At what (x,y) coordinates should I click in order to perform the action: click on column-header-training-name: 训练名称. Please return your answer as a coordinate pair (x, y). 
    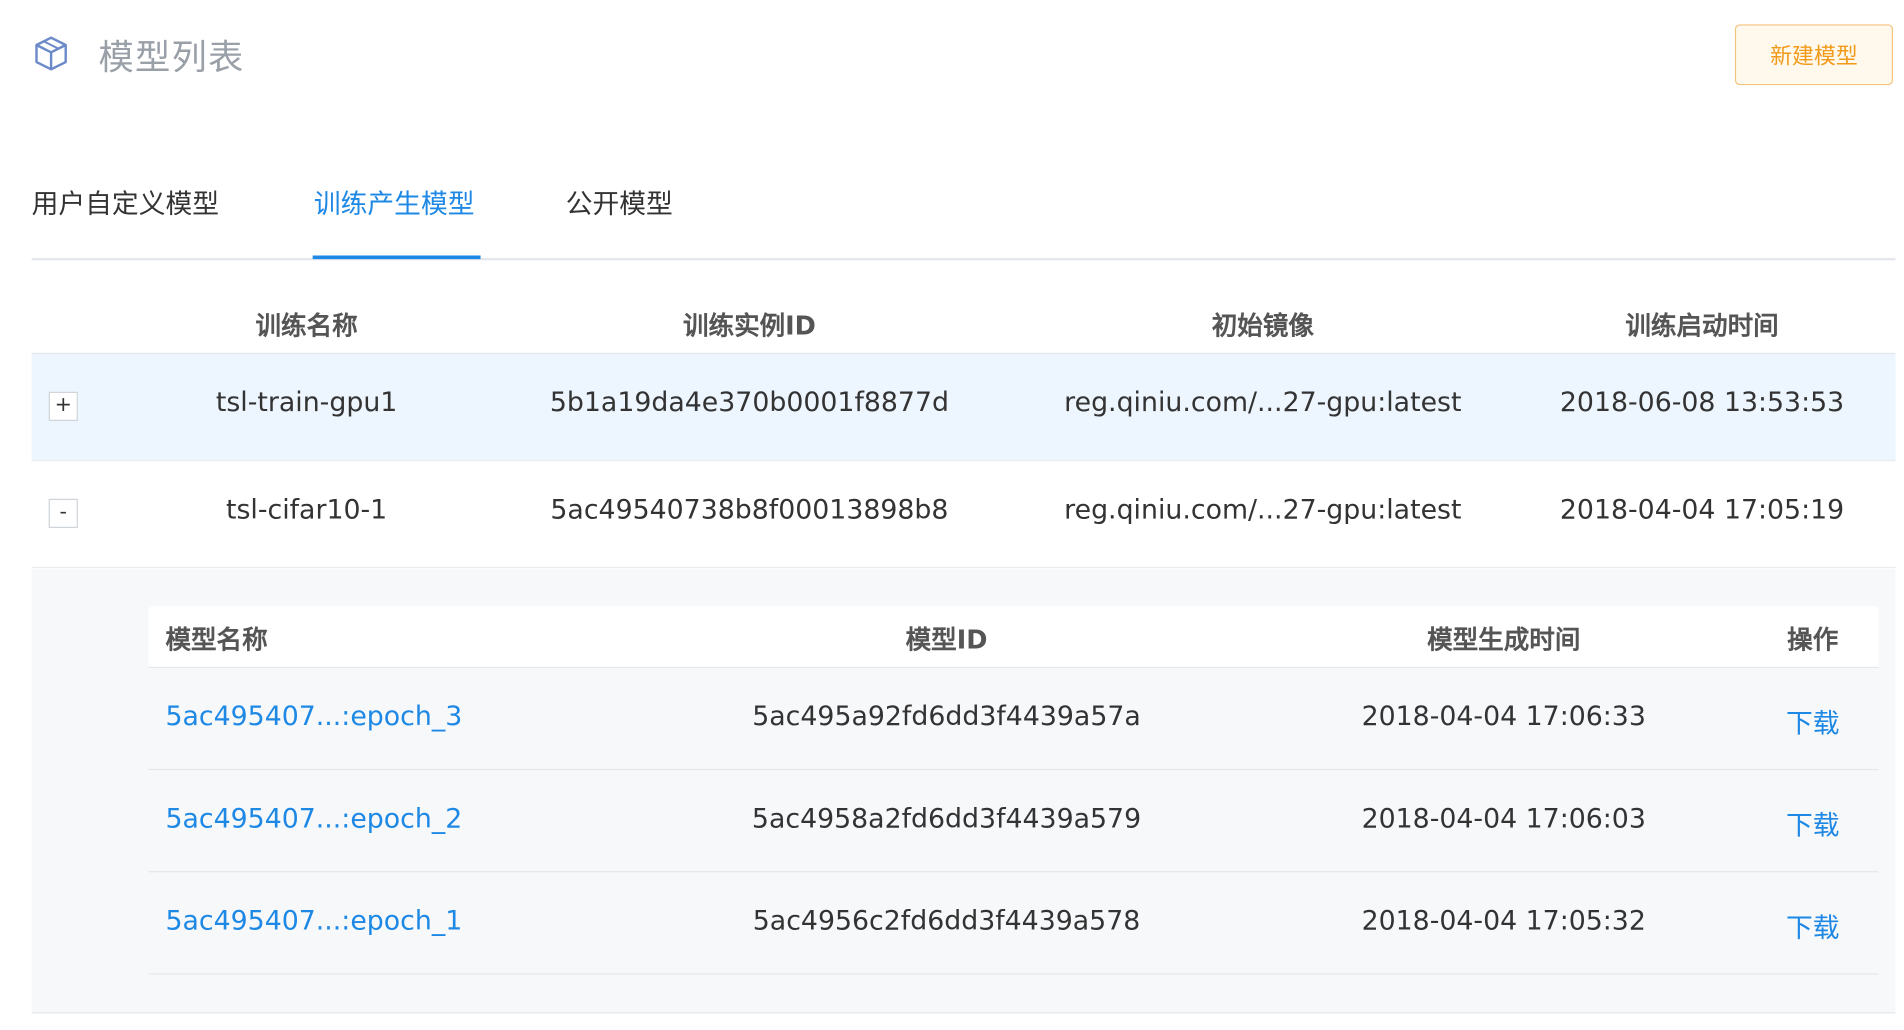
    Looking at the image, I should click on (306, 326).